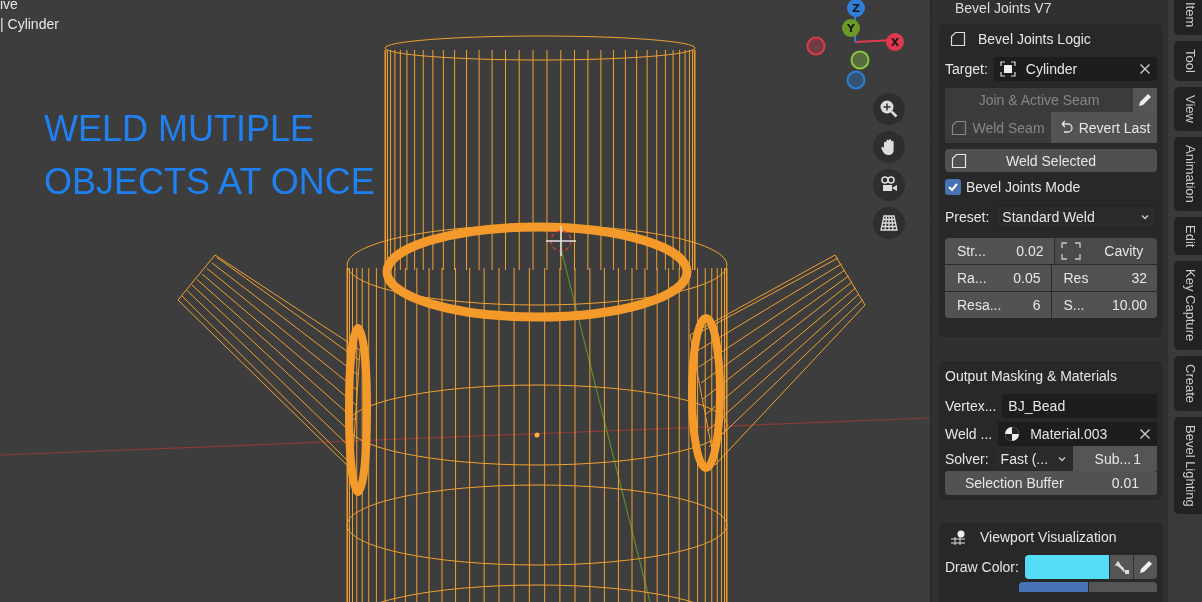  I want to click on section-title: Output Masking & Materials, so click(1031, 376).